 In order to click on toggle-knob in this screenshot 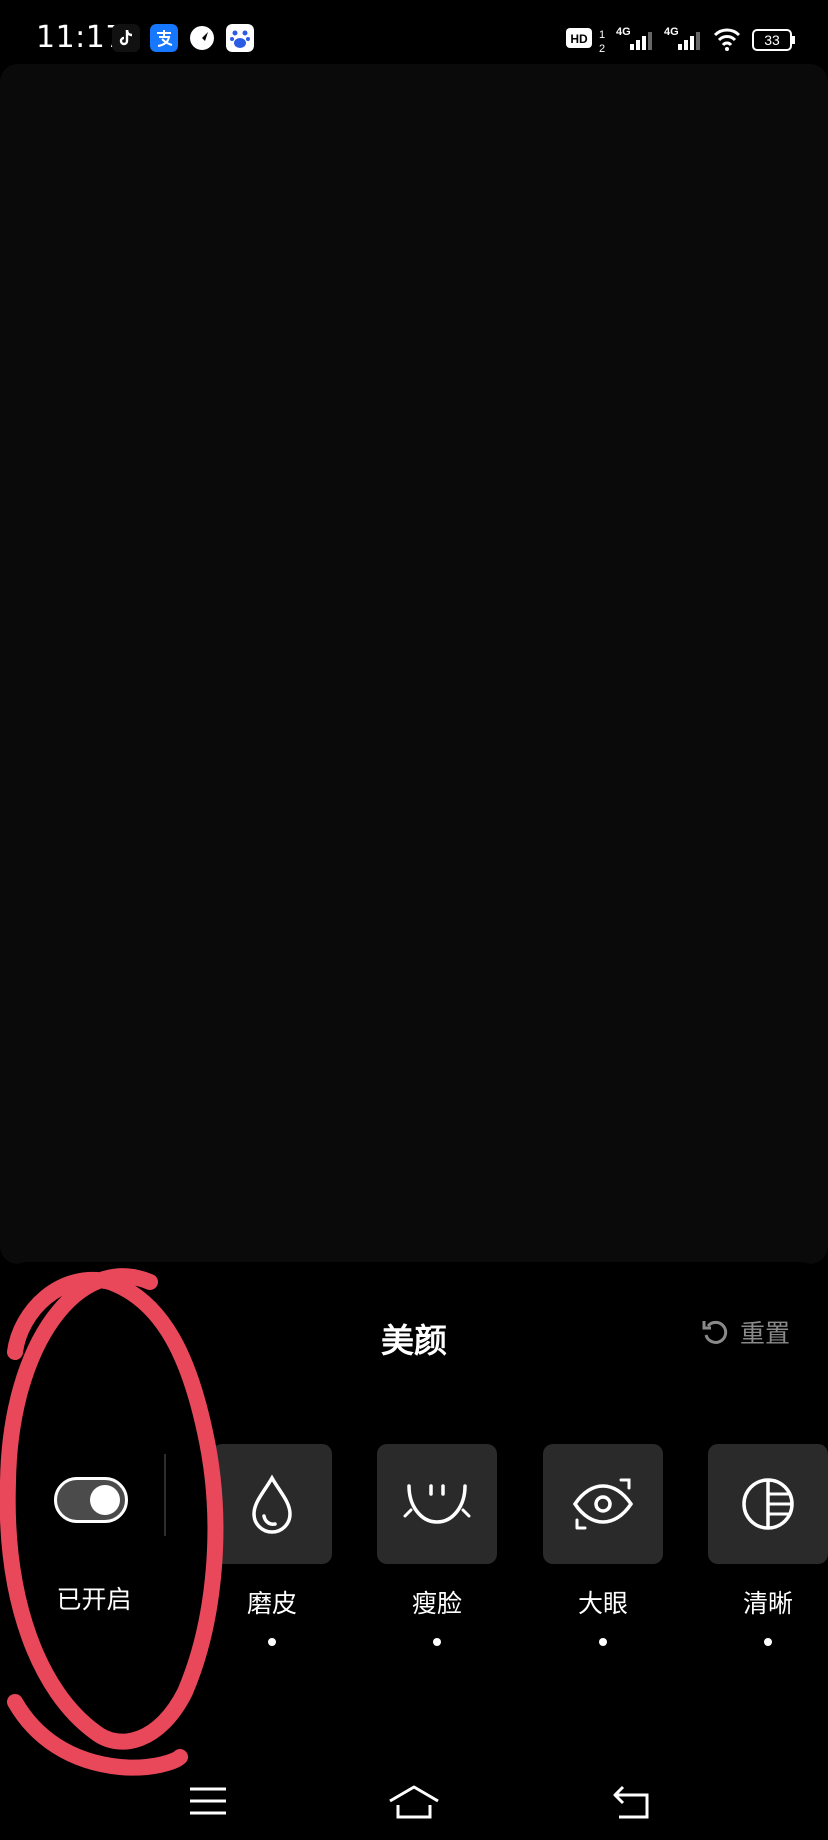, I will do `click(105, 1500)`.